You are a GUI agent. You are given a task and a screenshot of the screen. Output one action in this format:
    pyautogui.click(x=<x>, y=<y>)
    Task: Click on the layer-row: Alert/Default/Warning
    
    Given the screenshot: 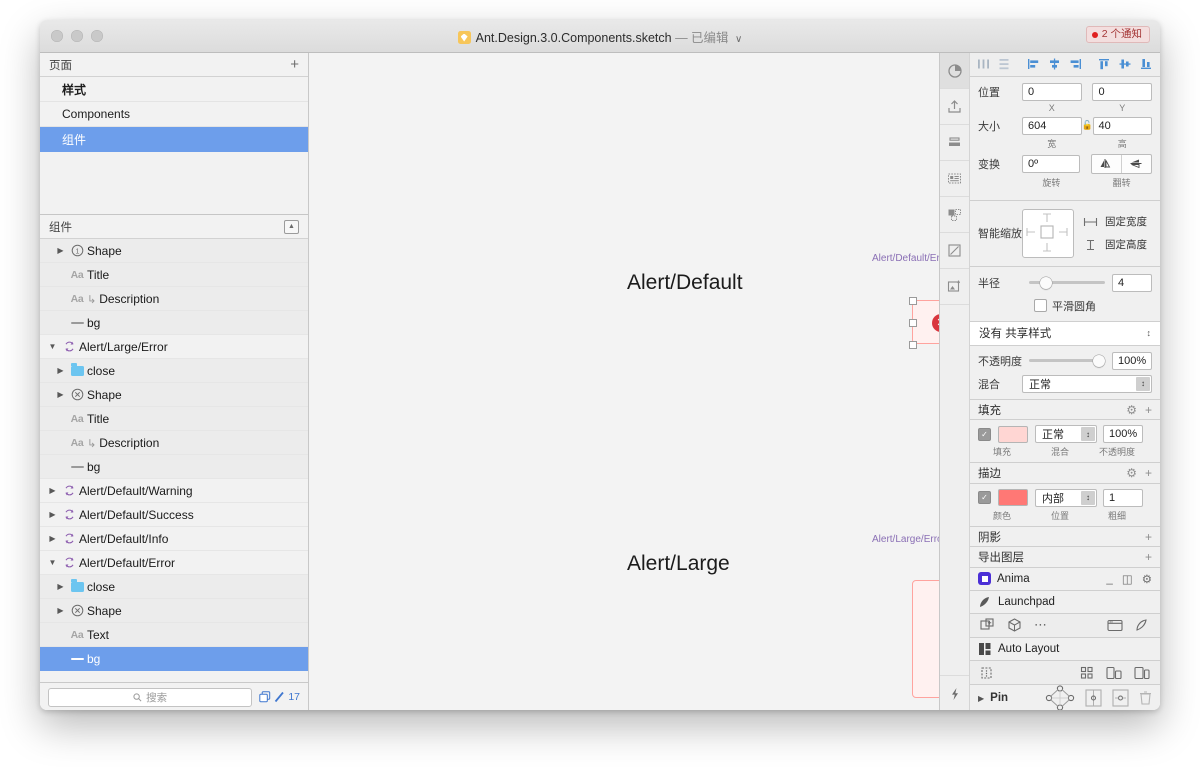 What is the action you would take?
    pyautogui.click(x=174, y=491)
    